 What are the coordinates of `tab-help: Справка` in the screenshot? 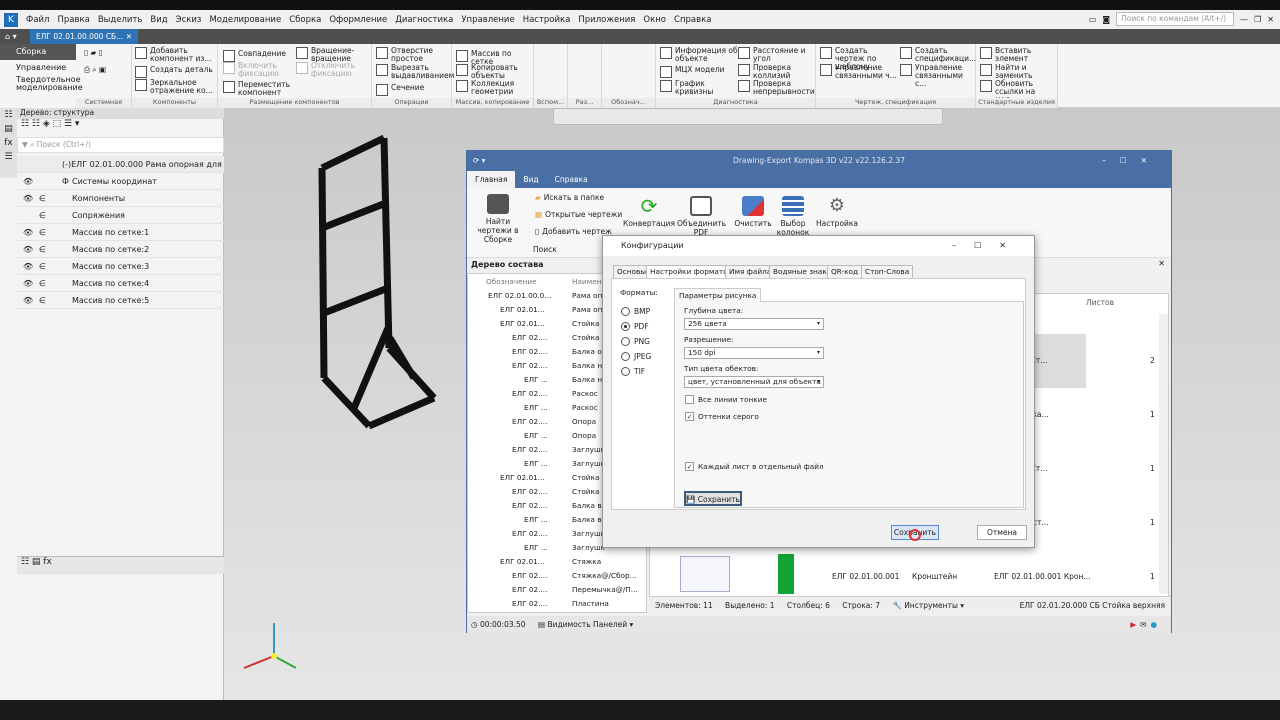 It's located at (571, 179).